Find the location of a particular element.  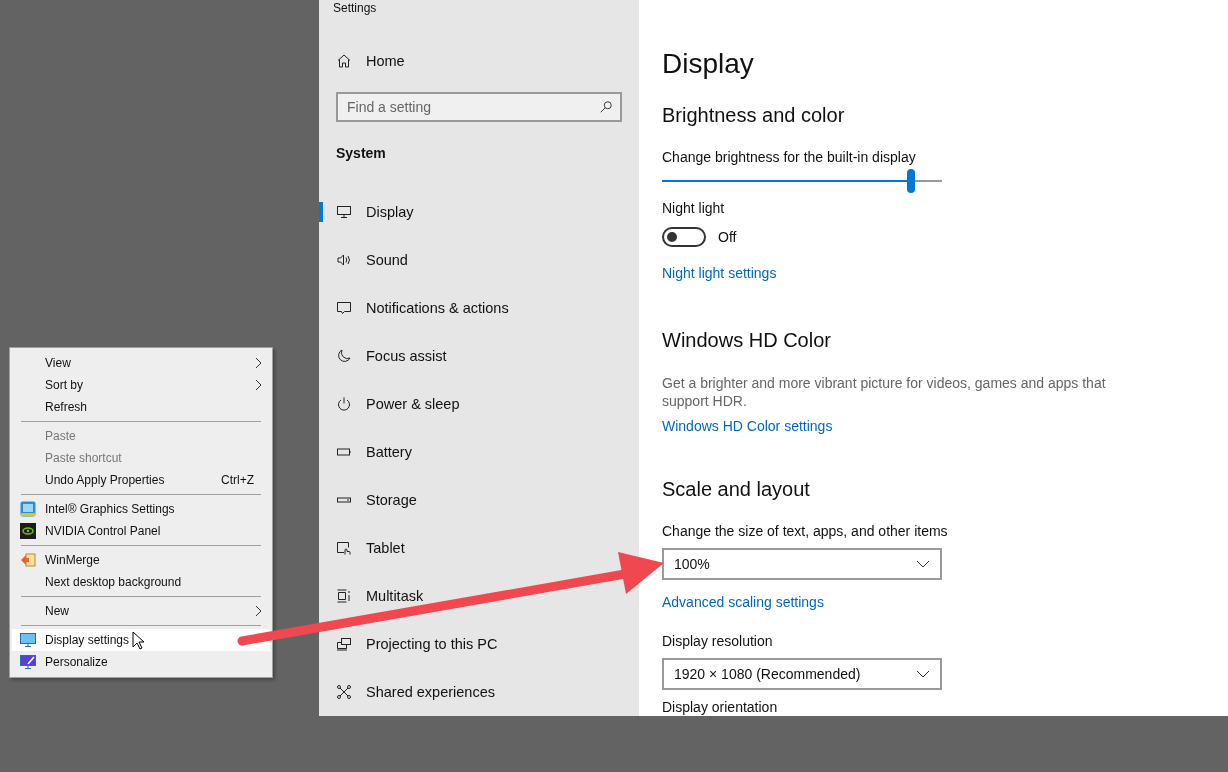

menu-item: Intel® Graphics Settings is located at coordinates (141, 509).